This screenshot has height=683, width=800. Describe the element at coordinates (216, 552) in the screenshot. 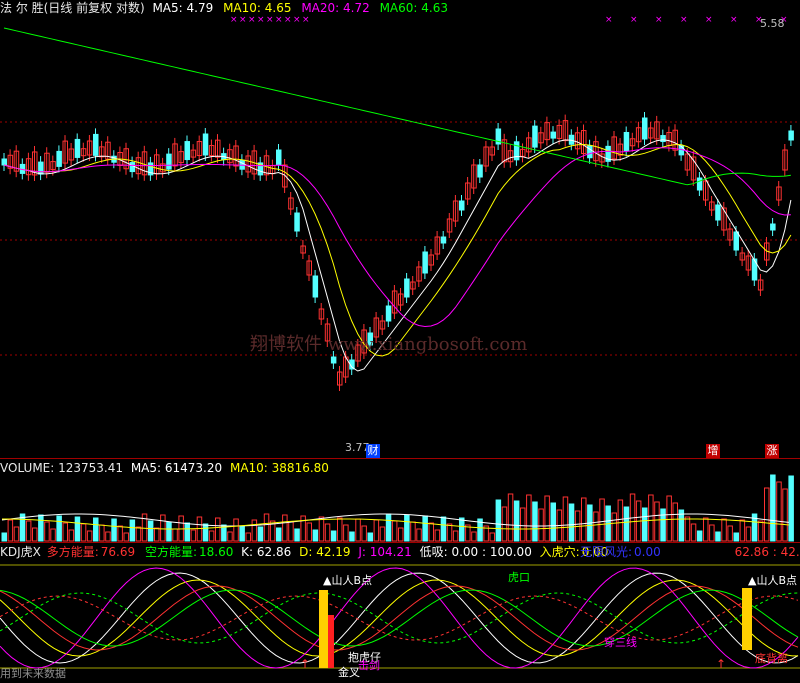

I see `bear-energy-value: 18.60` at that location.